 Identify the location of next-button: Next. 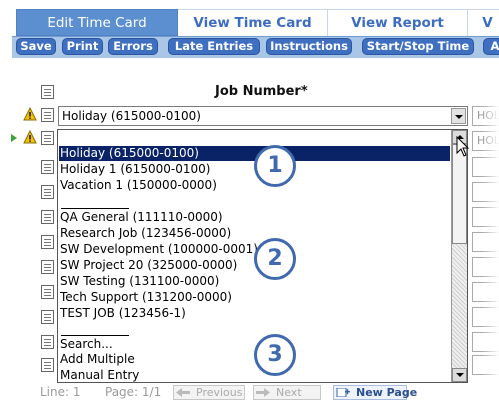
(287, 392).